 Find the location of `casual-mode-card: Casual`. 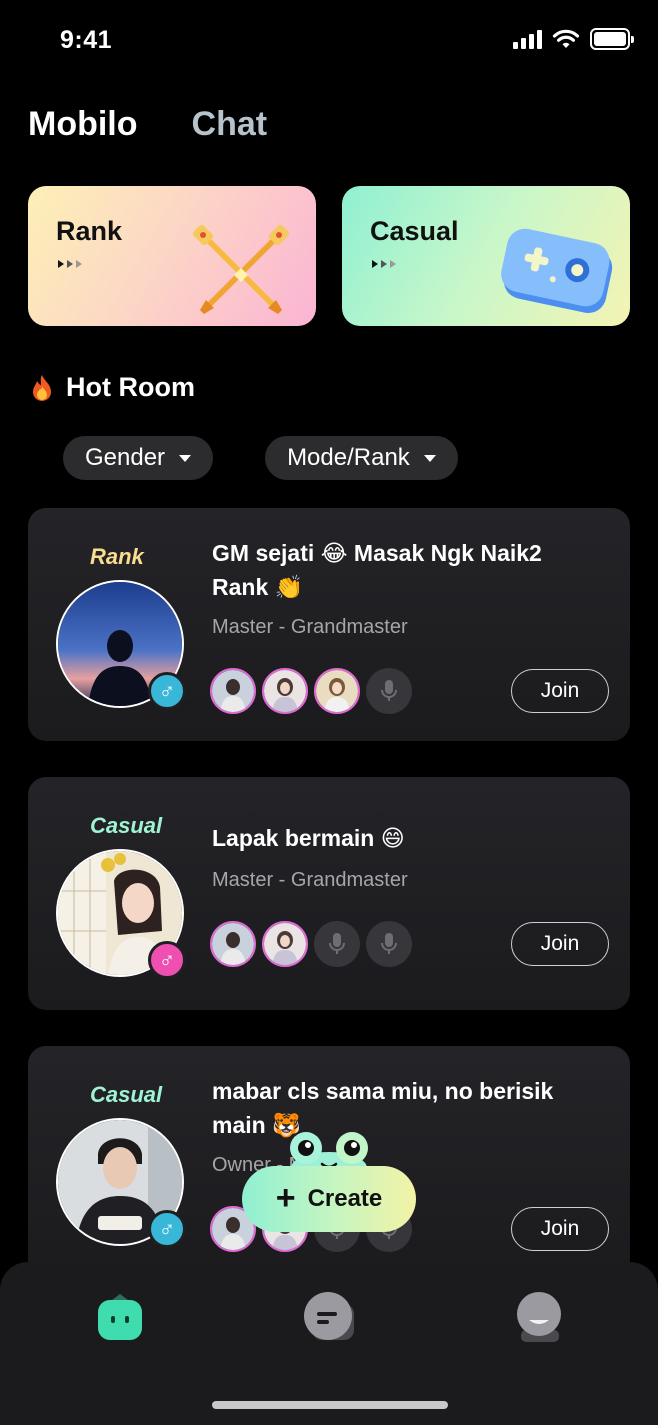

casual-mode-card: Casual is located at coordinates (486, 256).